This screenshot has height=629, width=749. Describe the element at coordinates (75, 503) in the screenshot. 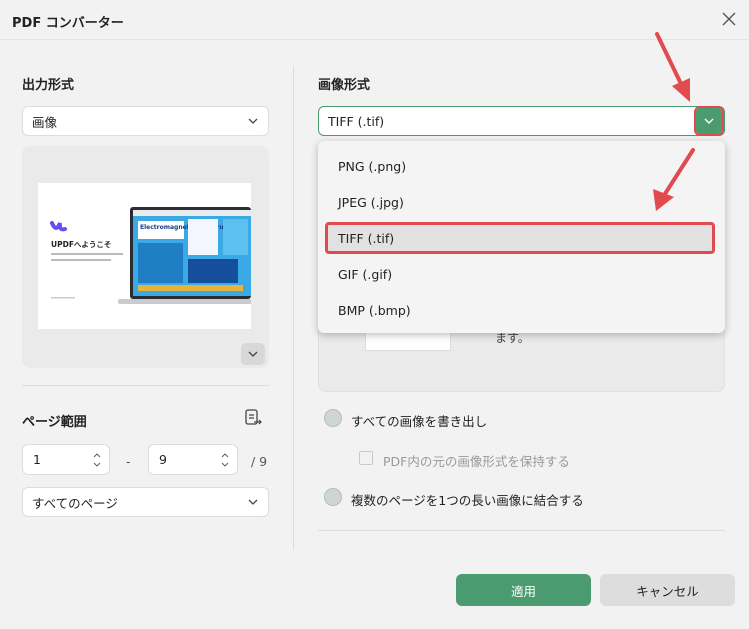

I see `page-subset-value: すべてのページ` at that location.